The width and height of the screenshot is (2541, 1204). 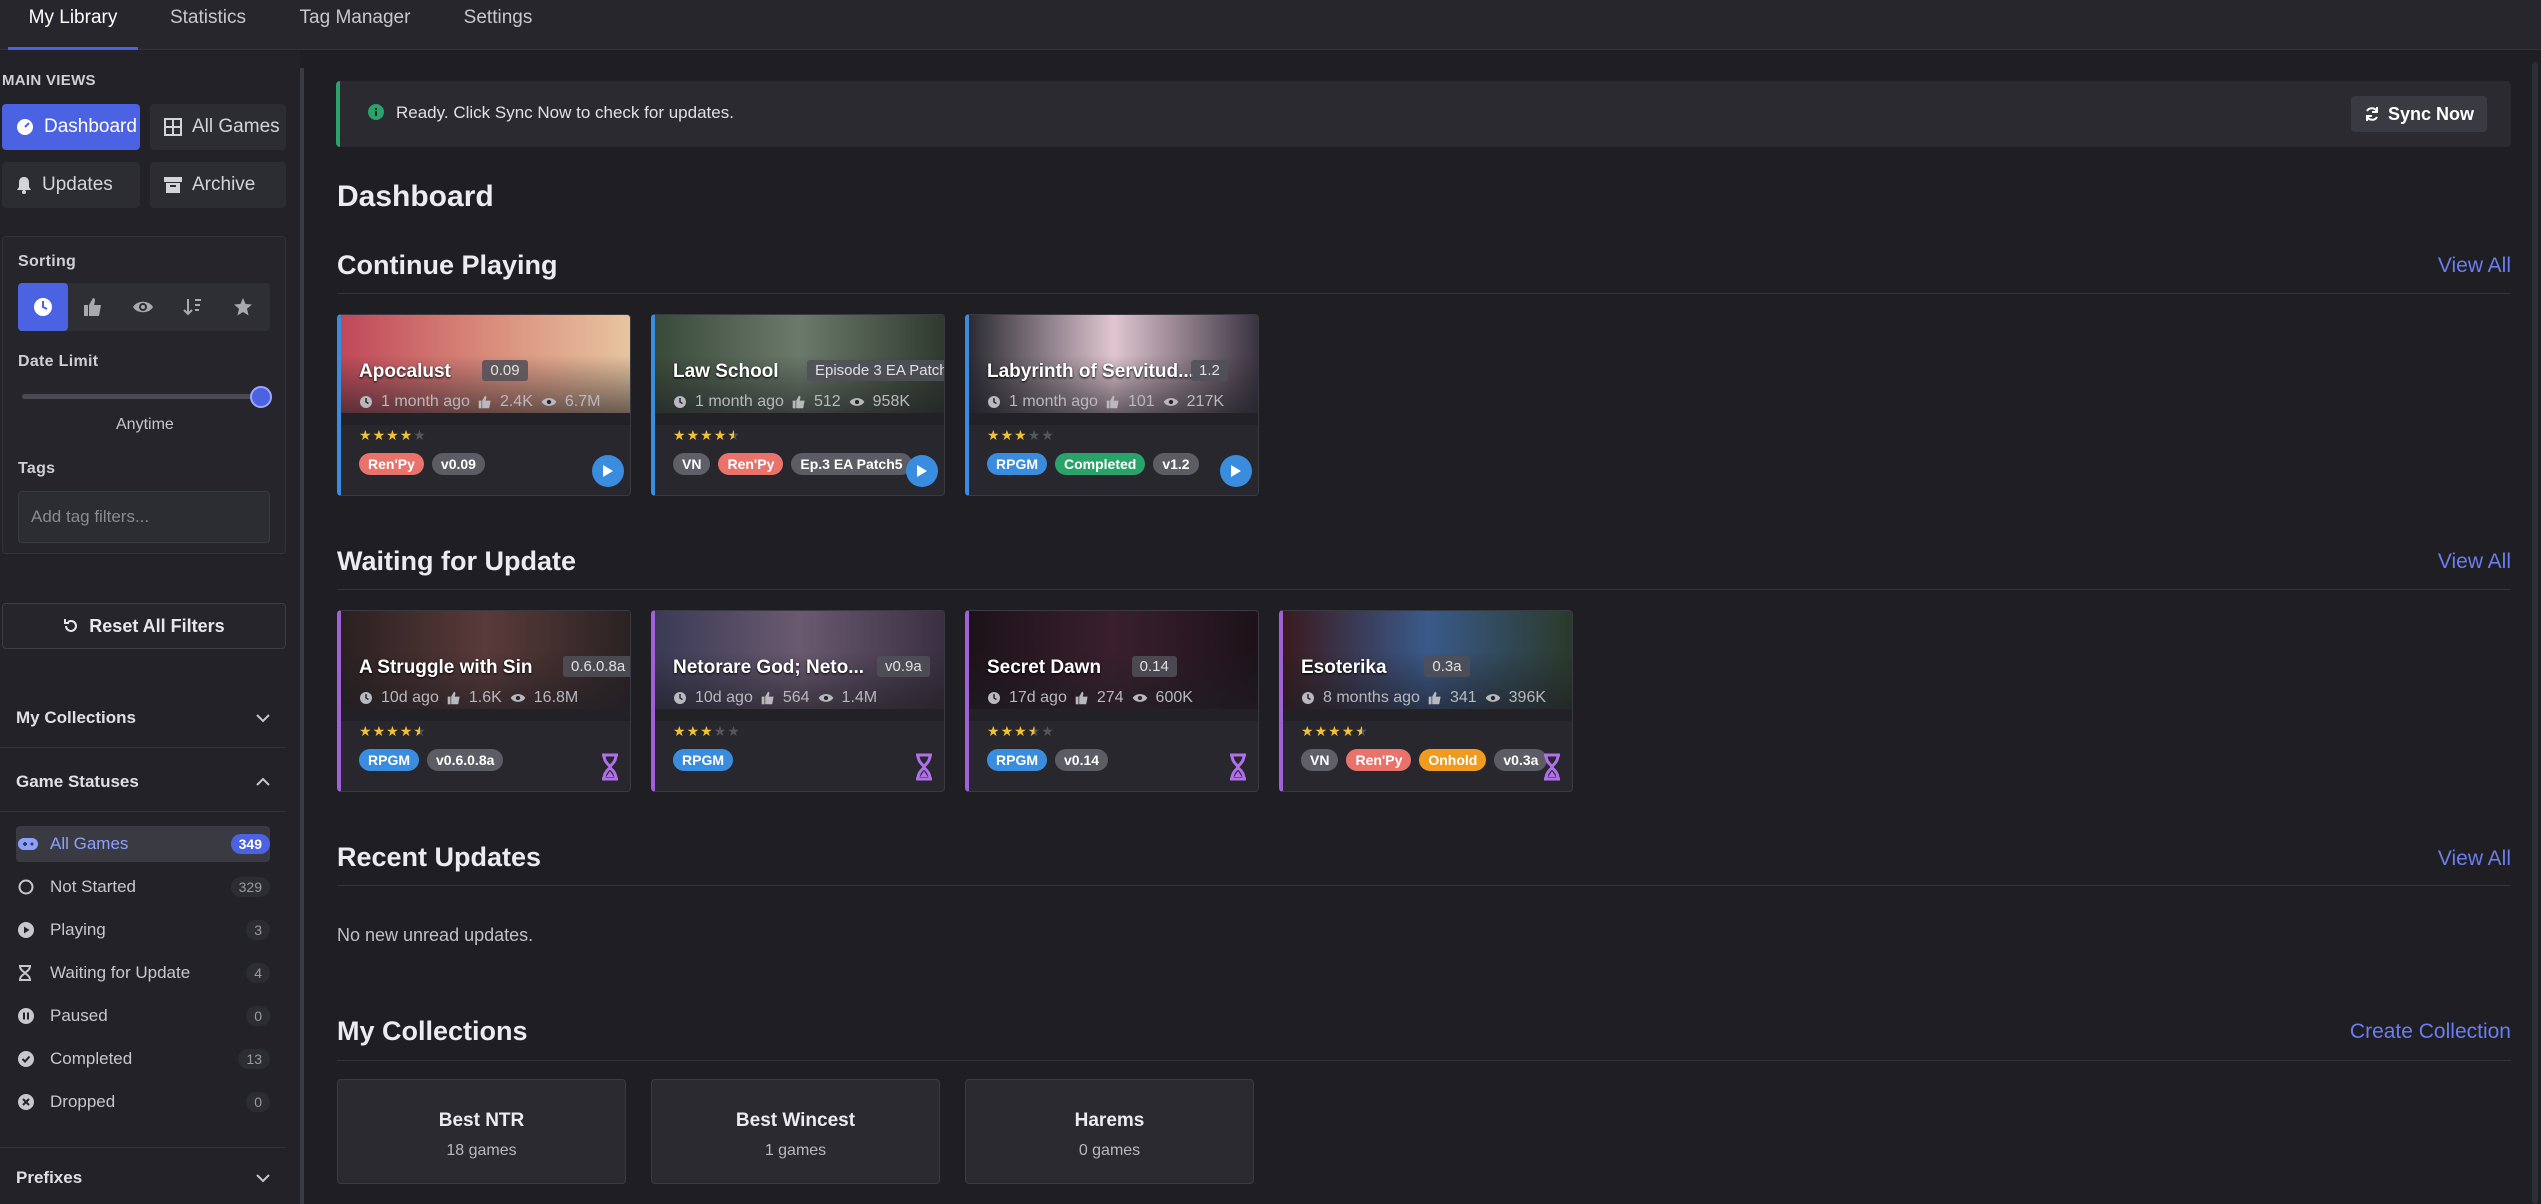 I want to click on tab-tag-manager: Tag Manager, so click(x=355, y=25).